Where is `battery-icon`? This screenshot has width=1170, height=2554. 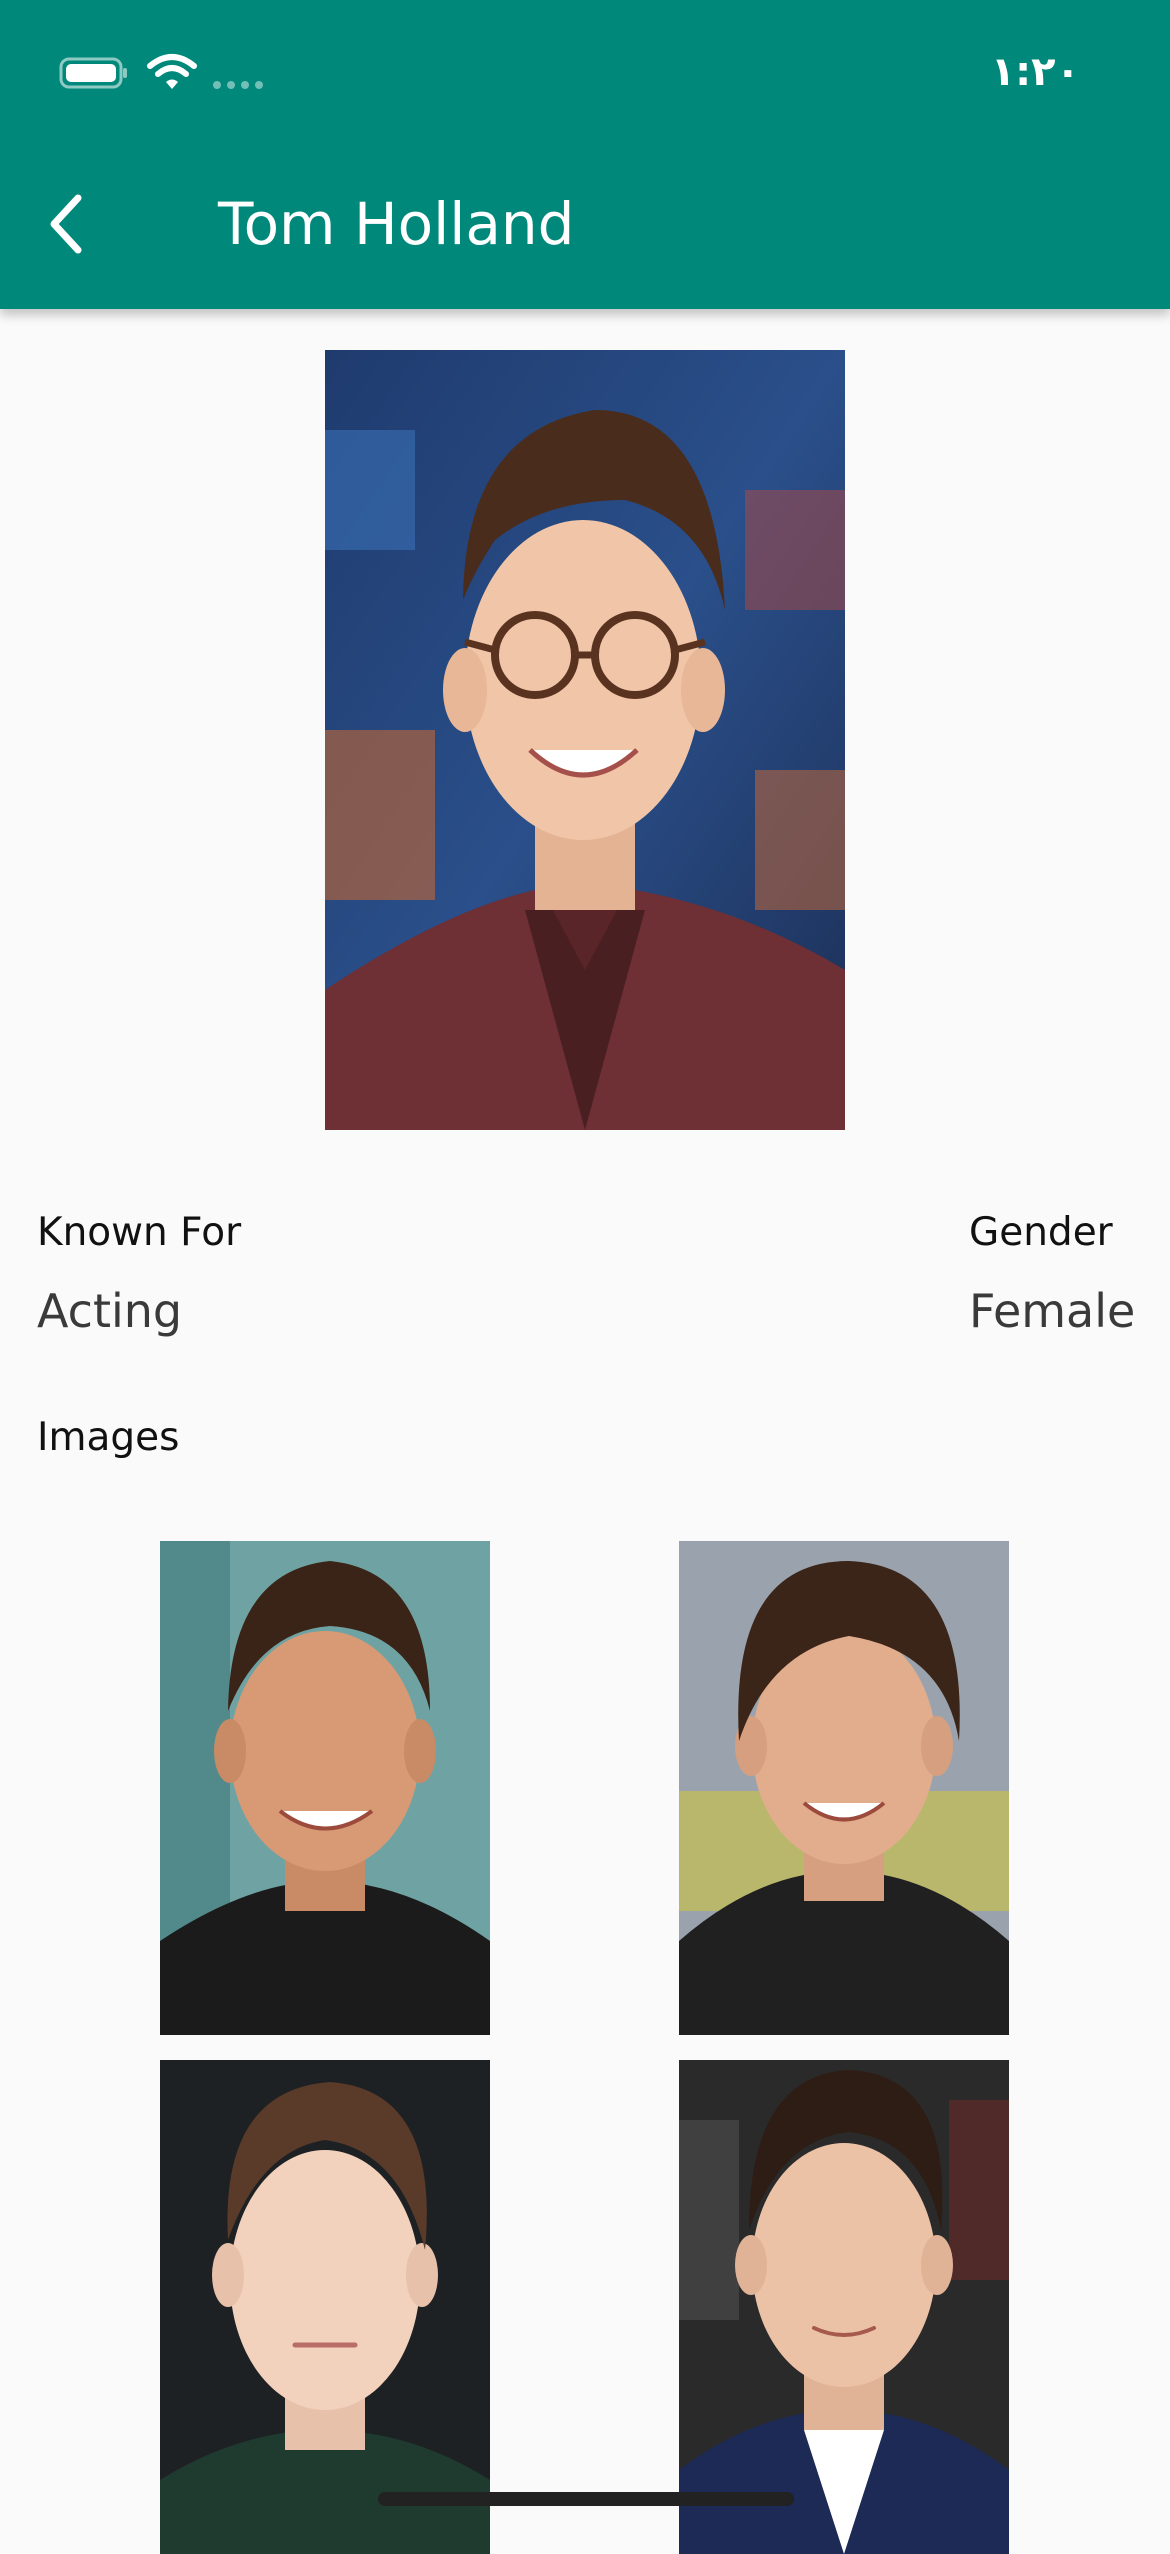 battery-icon is located at coordinates (93, 73).